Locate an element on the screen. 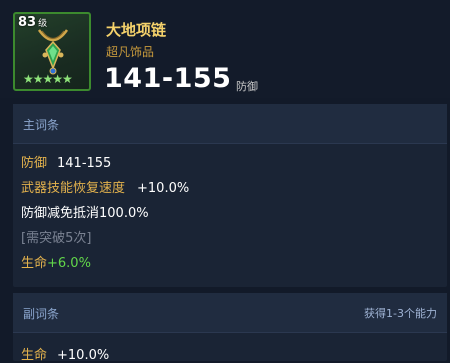 The image size is (450, 363). stat-row: 防御 141-155 is located at coordinates (66, 161).